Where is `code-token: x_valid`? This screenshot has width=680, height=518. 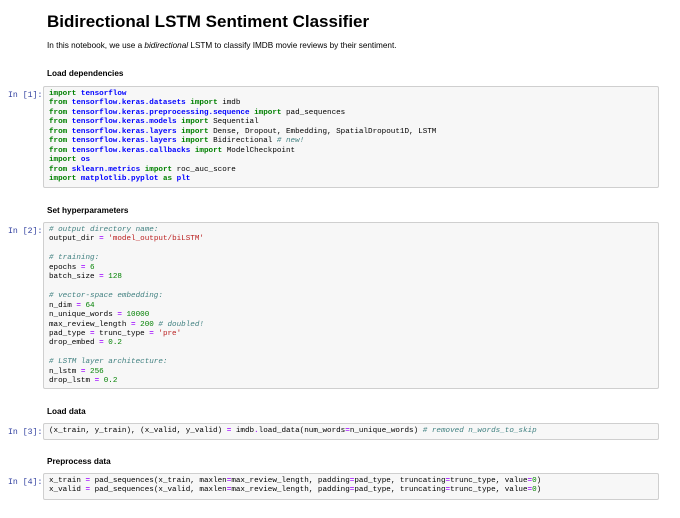
code-token: x_valid is located at coordinates (67, 490).